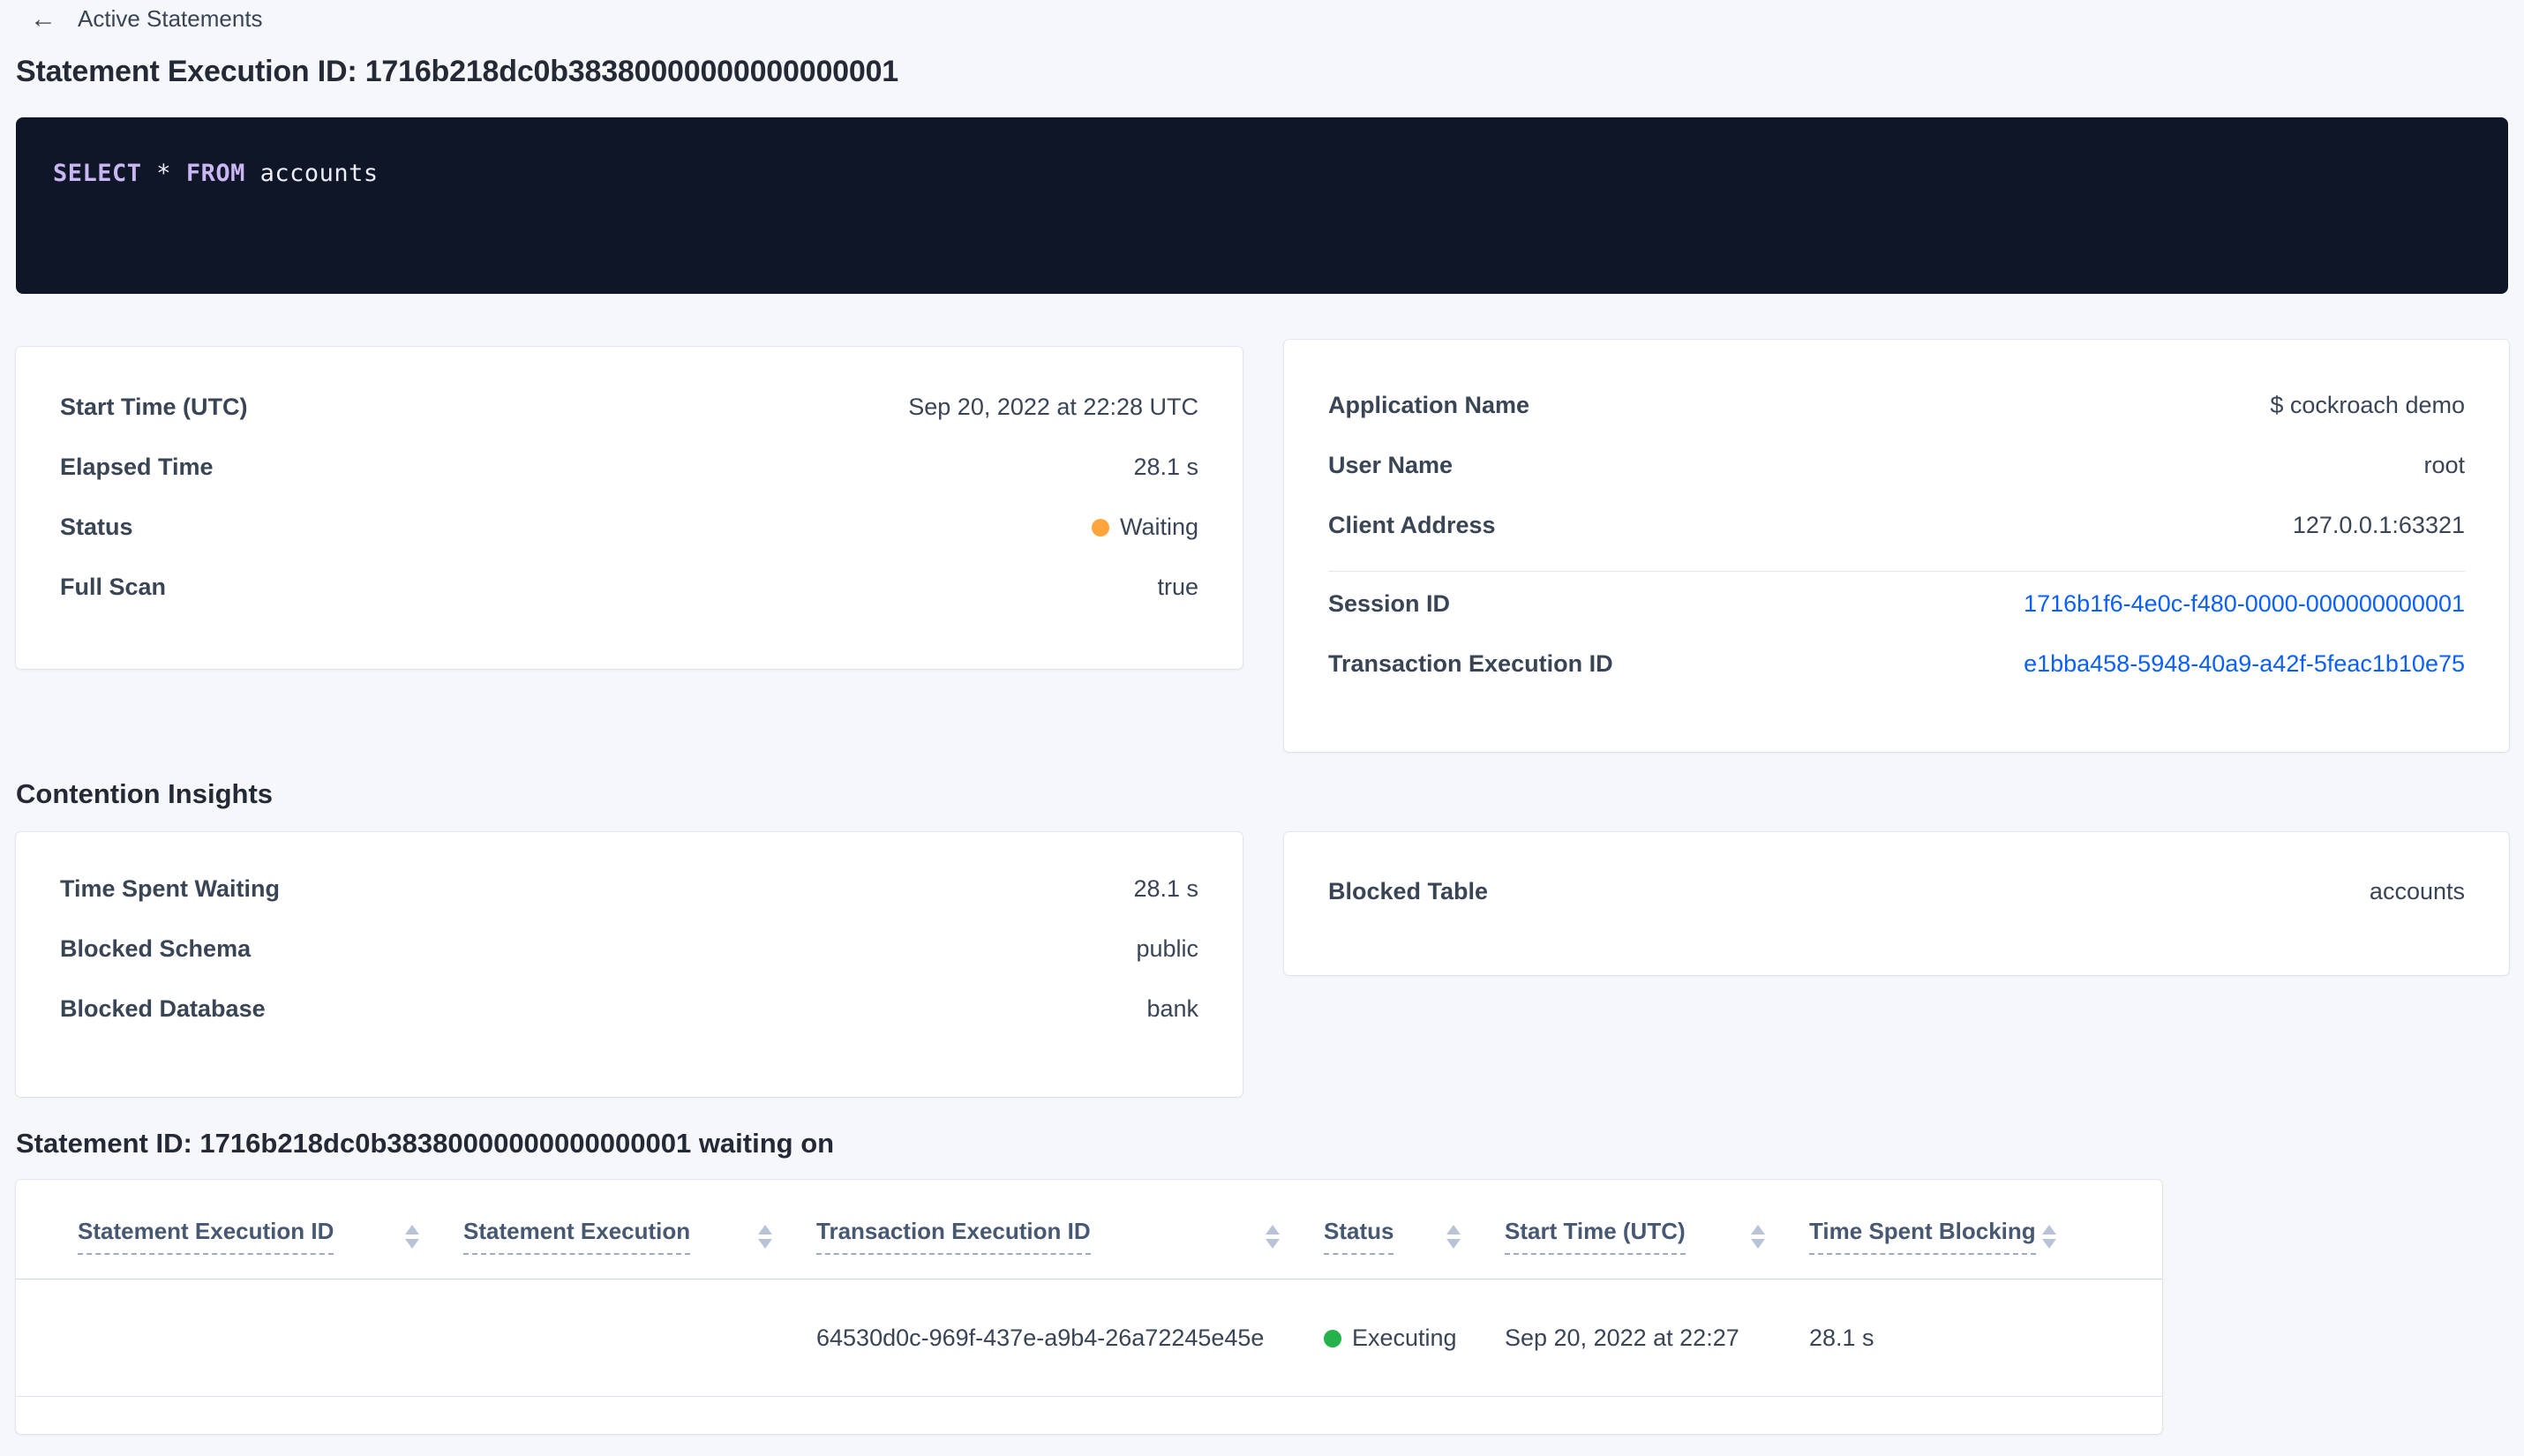 This screenshot has height=1456, width=2524. I want to click on sql-statement-box: SELECT * FROM accounts, so click(1262, 205).